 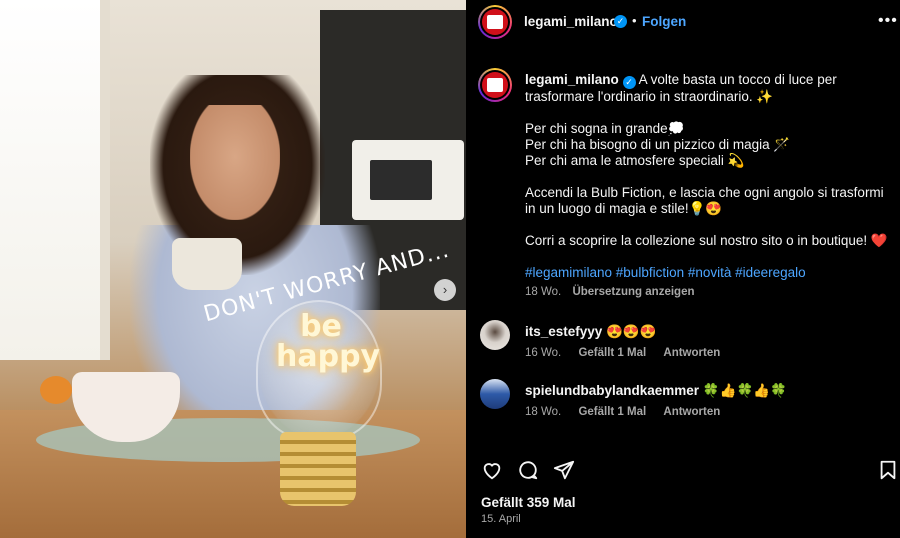 I want to click on chevron-right-icon: ›, so click(x=445, y=289).